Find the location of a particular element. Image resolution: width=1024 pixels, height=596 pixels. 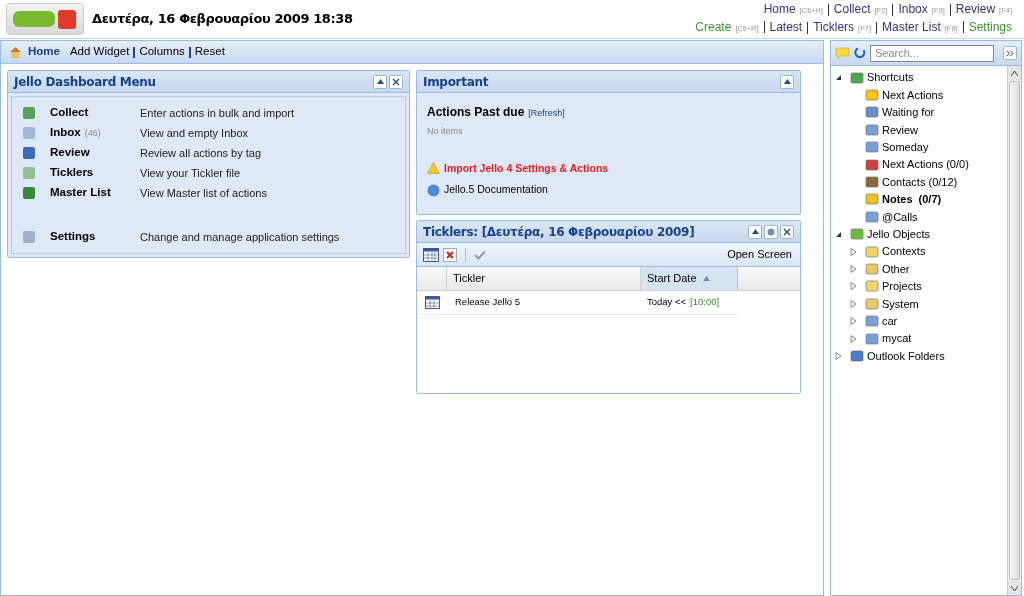

panel-title: Jello Dashboard Menu is located at coordinates (85, 82).